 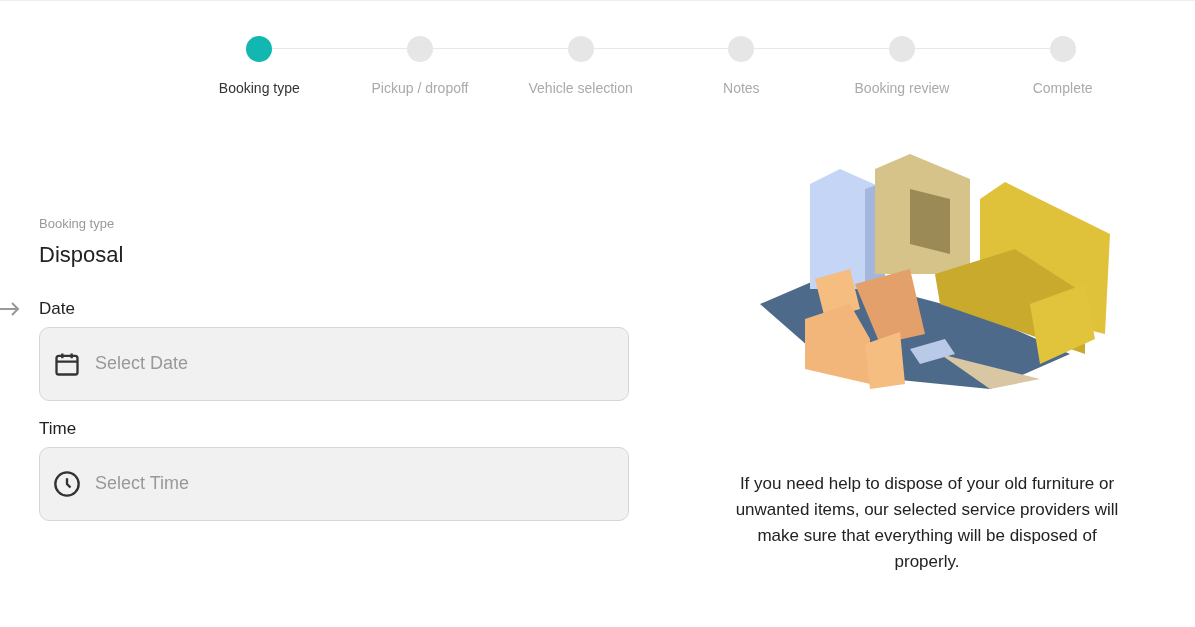 I want to click on arrow-icon, so click(x=10, y=308).